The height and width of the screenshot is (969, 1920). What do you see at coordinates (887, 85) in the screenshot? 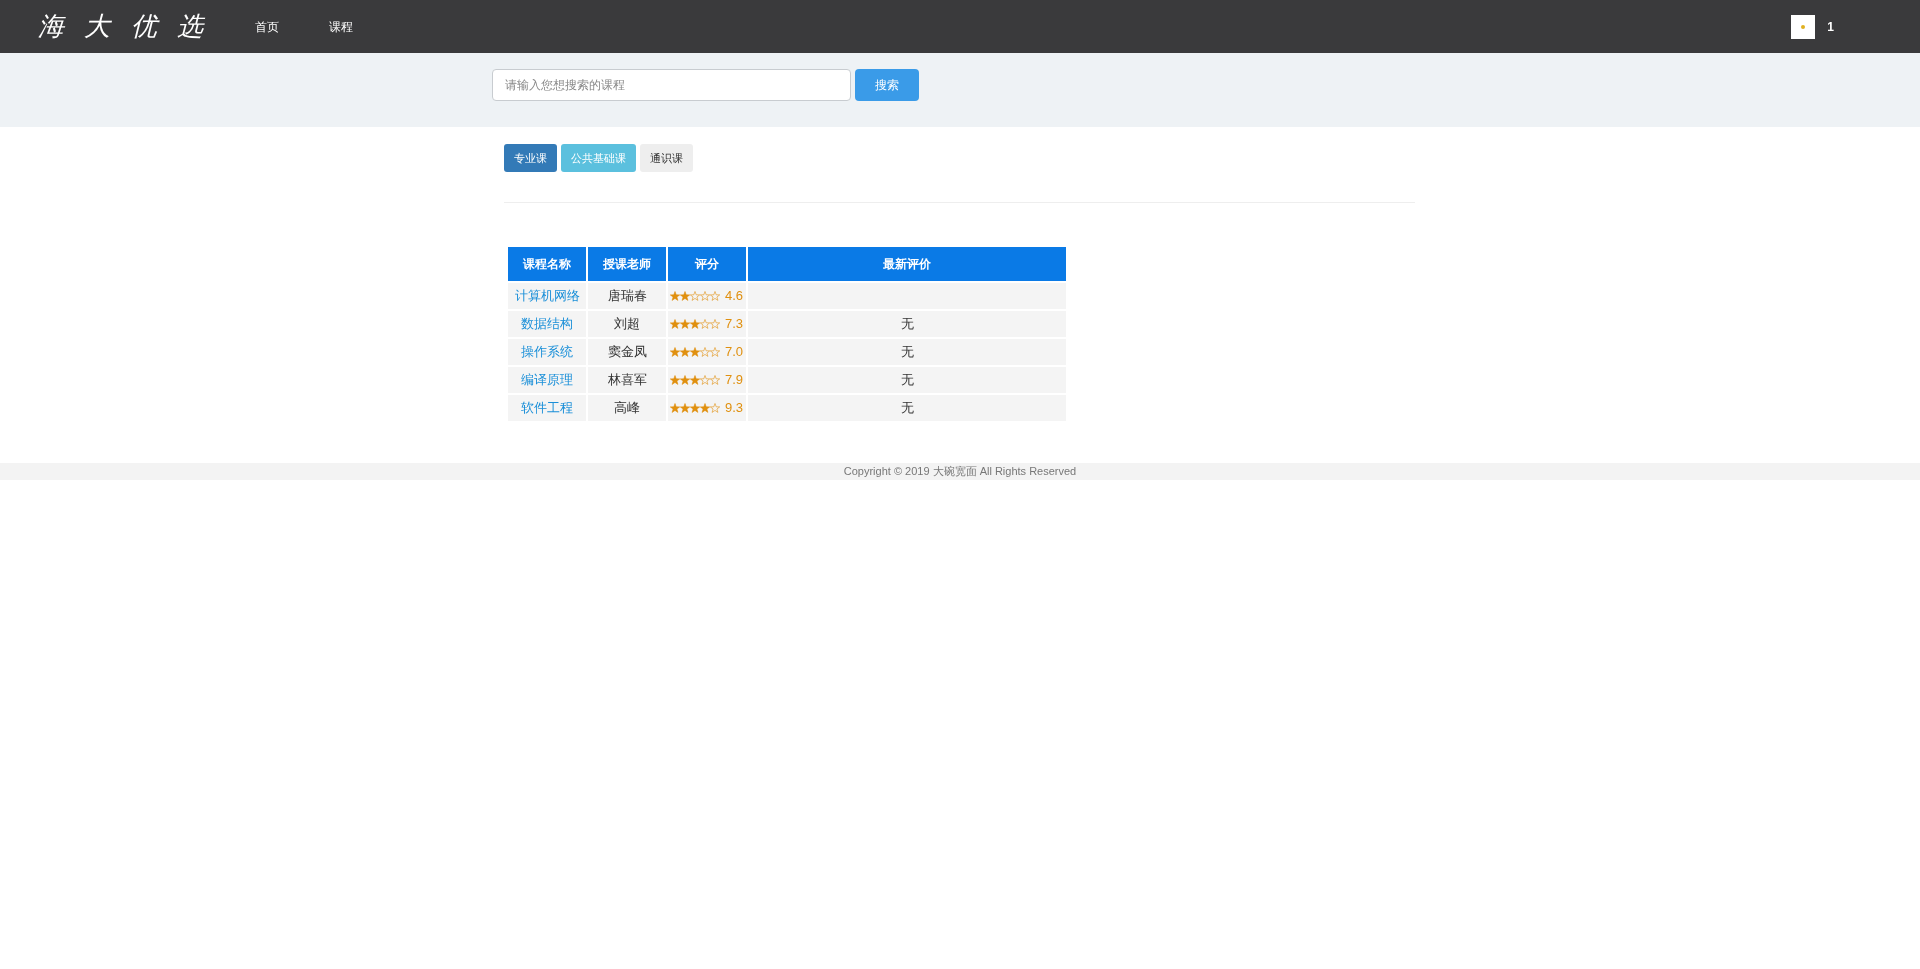
I see `search-button: 搜索` at bounding box center [887, 85].